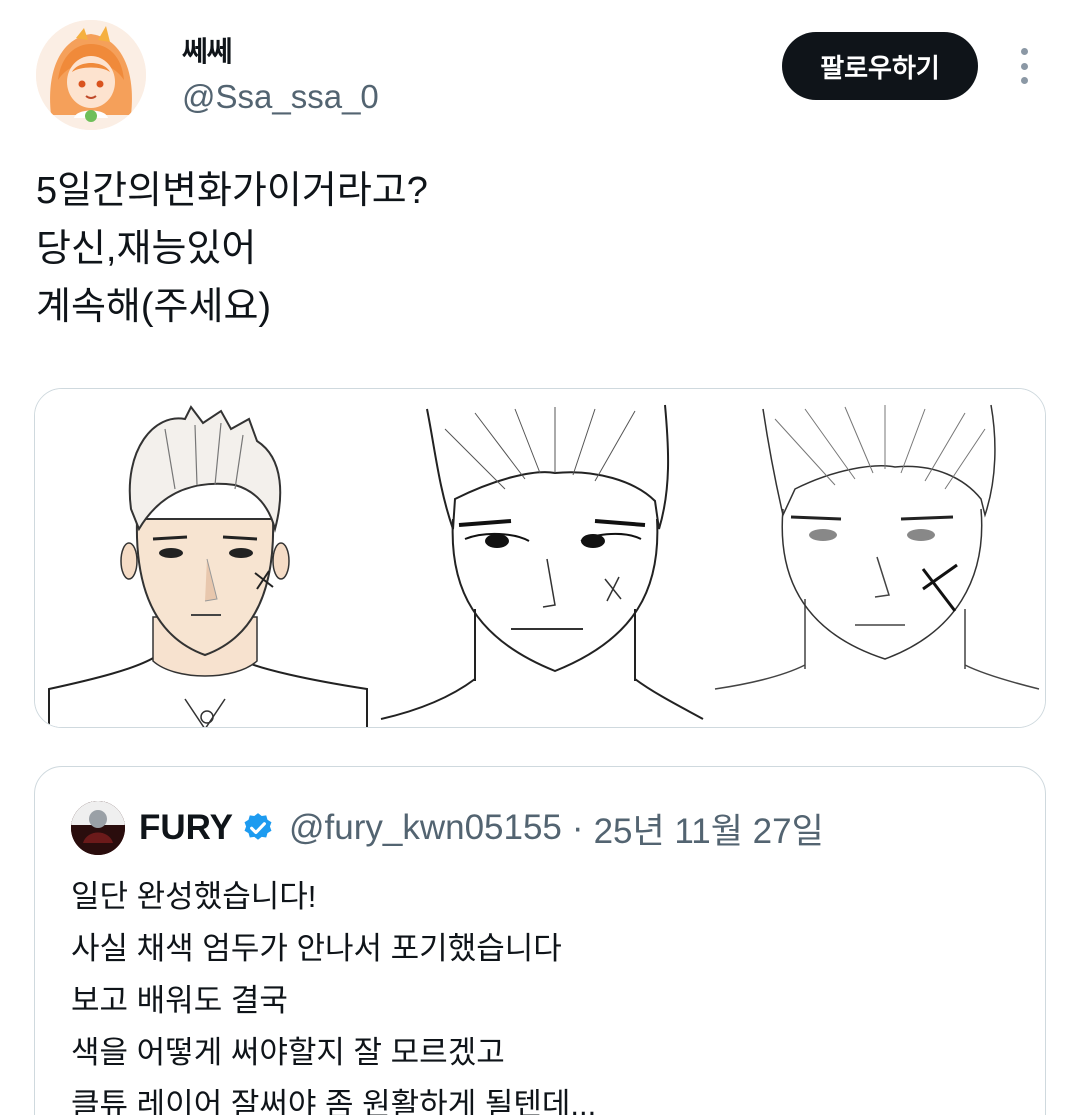 The width and height of the screenshot is (1080, 1115). Describe the element at coordinates (709, 828) in the screenshot. I see `quoted-date: 25년 11월 27일` at that location.